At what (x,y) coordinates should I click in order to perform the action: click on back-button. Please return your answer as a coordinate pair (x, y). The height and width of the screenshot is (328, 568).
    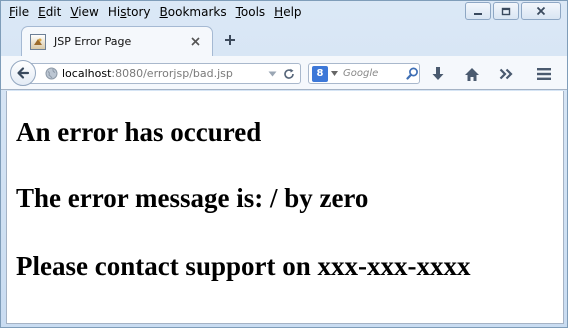
    Looking at the image, I should click on (23, 73).